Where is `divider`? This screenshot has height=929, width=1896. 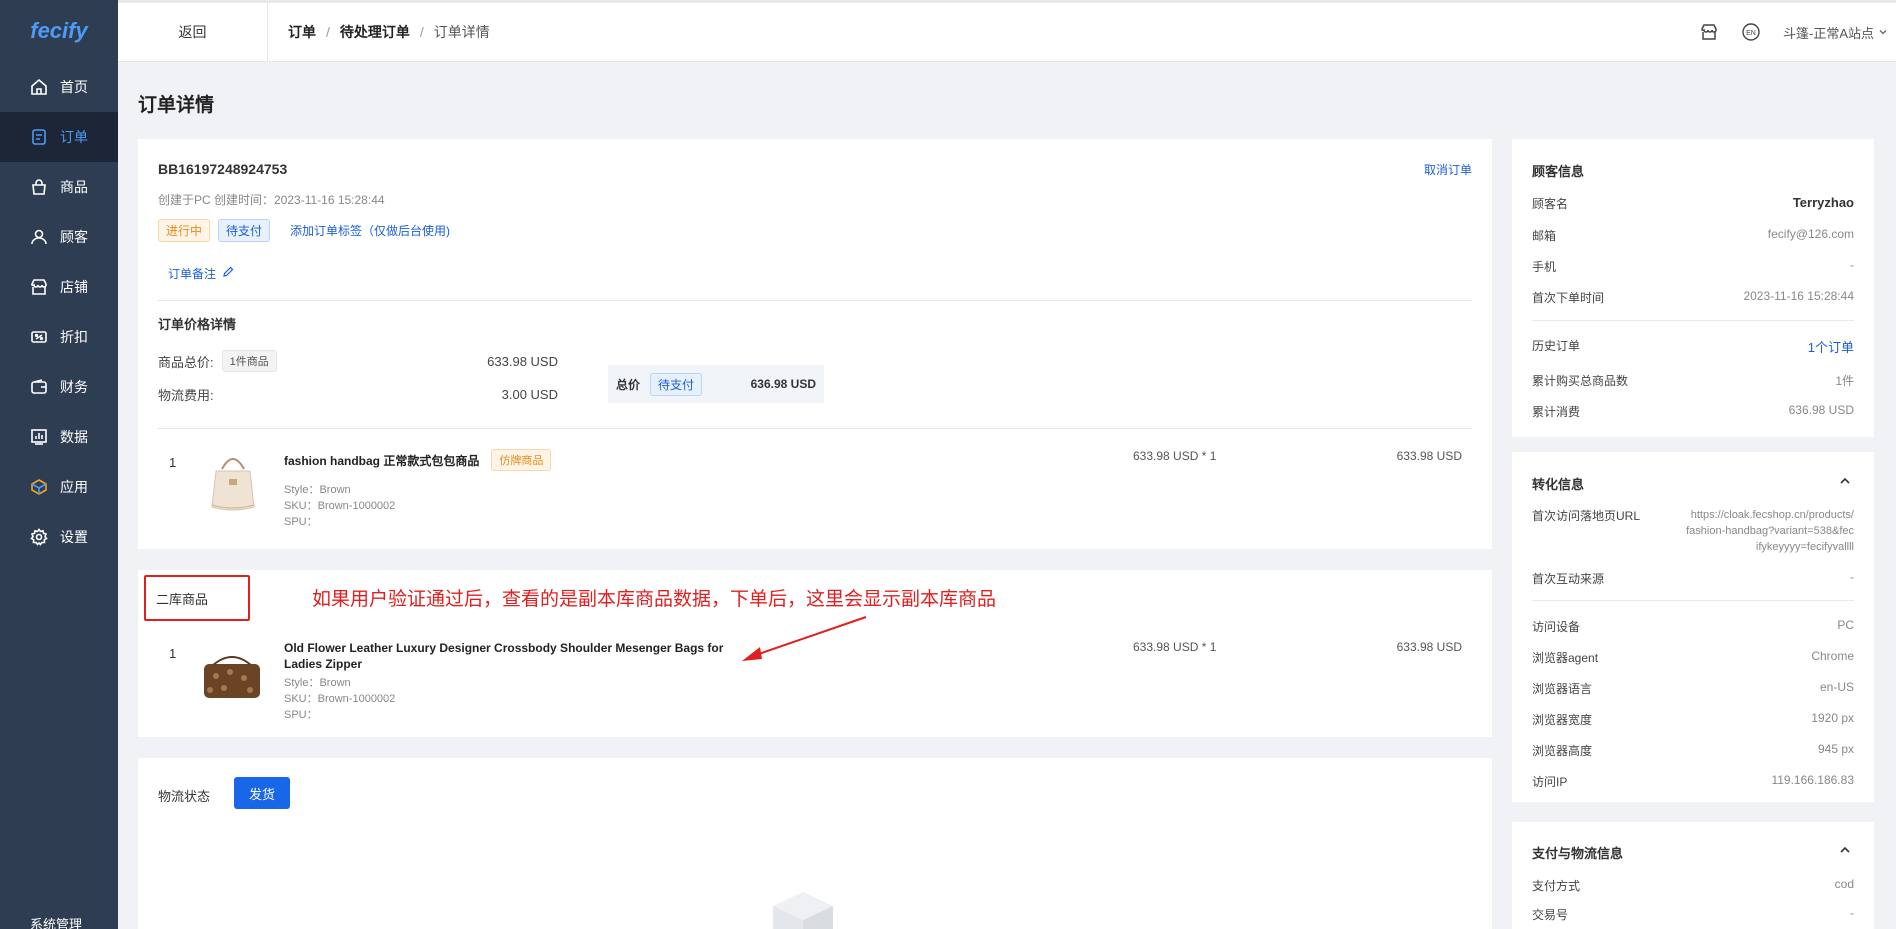 divider is located at coordinates (1693, 320).